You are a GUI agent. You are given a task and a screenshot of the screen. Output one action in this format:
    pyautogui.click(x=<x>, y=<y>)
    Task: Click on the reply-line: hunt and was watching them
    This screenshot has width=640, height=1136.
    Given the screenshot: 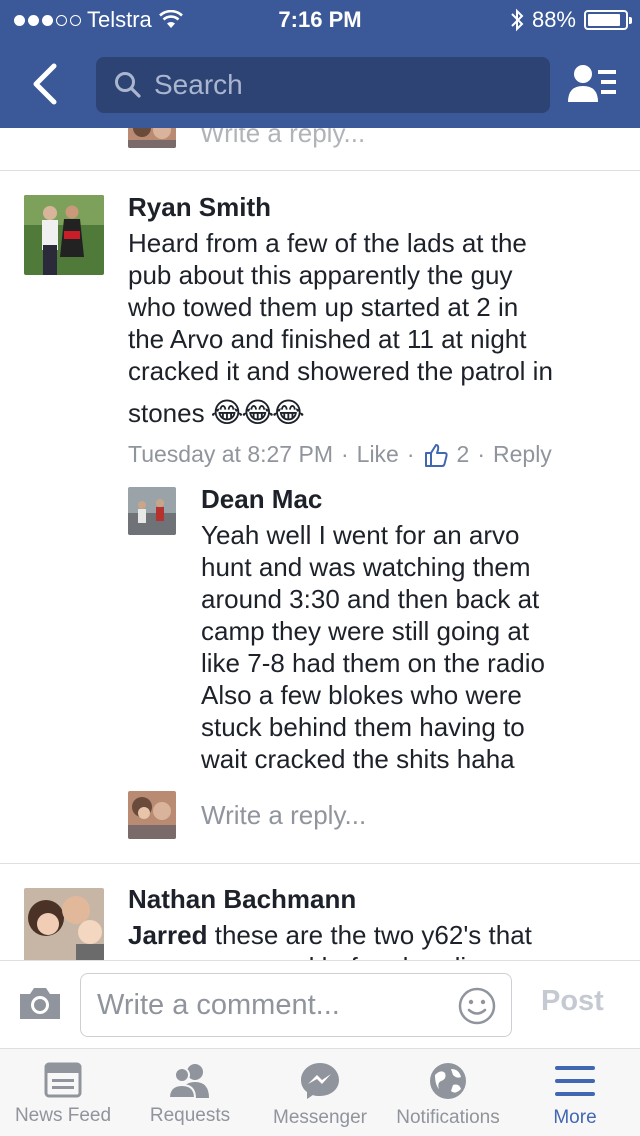 What is the action you would take?
    pyautogui.click(x=366, y=567)
    